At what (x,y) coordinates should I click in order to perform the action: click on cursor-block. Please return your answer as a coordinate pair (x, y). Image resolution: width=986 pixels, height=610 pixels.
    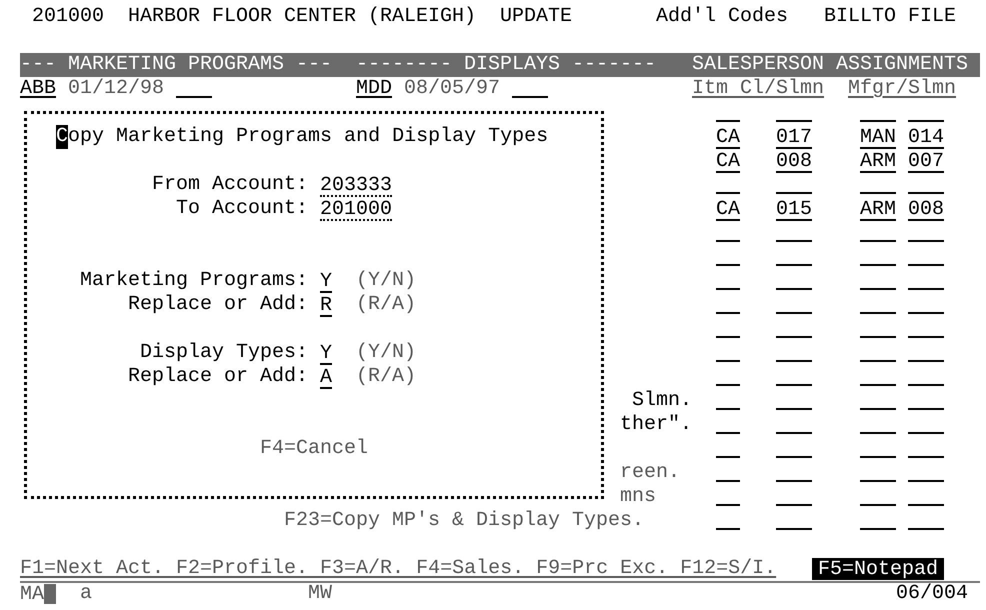
    Looking at the image, I should click on (50, 594).